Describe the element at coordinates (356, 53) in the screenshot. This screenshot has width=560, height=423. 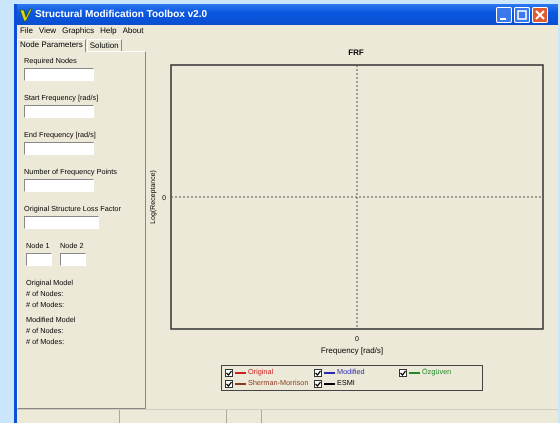
I see `chart-title: FRF` at that location.